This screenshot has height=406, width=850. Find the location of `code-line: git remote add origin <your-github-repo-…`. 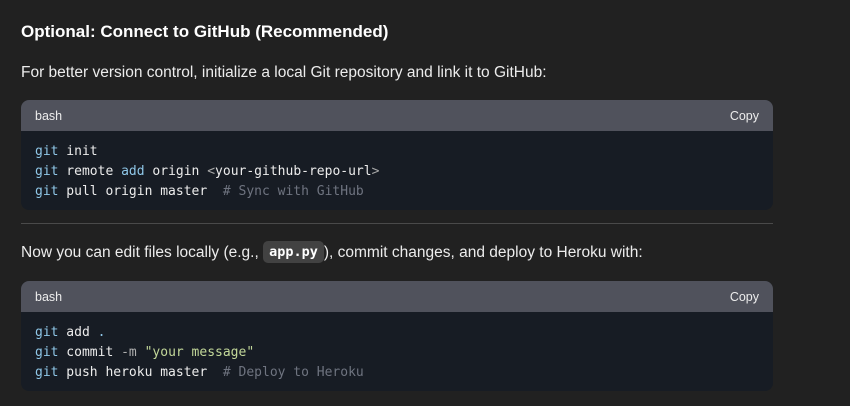

code-line: git remote add origin <your-github-repo-… is located at coordinates (207, 171).